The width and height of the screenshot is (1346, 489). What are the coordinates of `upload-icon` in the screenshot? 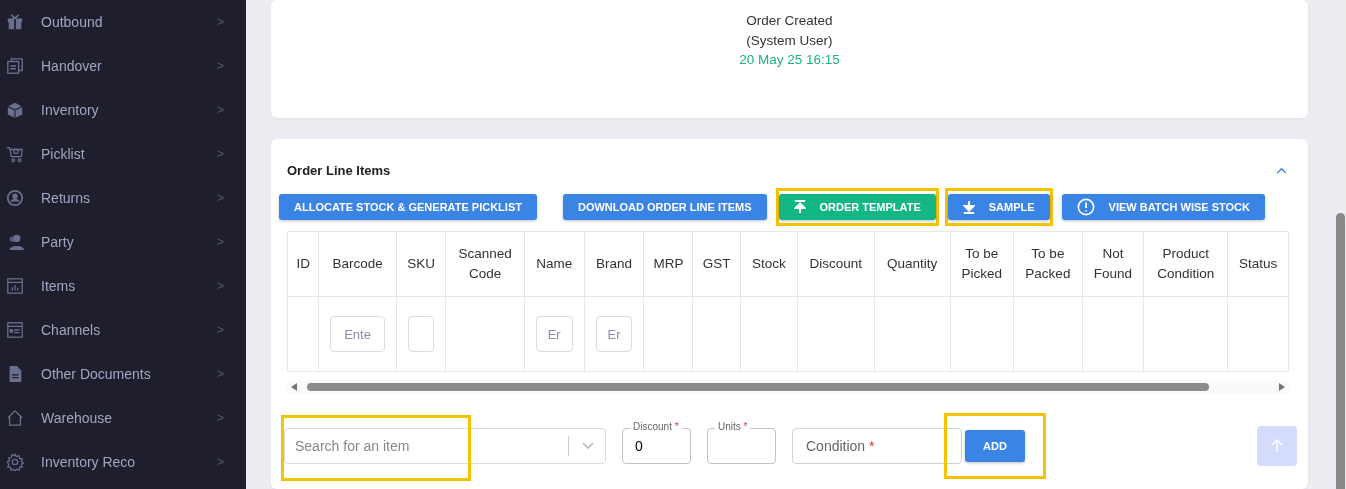 It's located at (799, 207).